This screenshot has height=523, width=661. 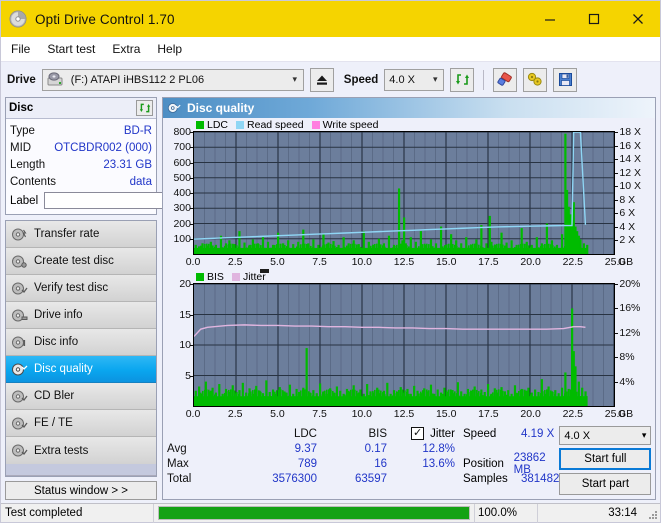 I want to click on sidebar-item-drive-info: Drive info, so click(x=81, y=315).